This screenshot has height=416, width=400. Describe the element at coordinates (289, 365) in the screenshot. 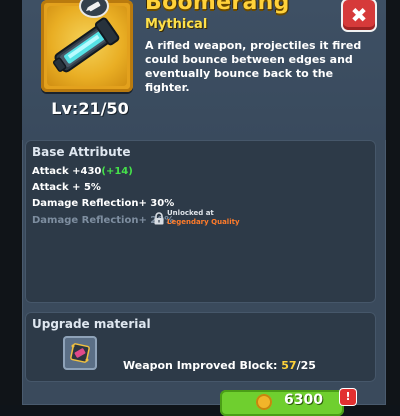

I see `material-owned: 57` at that location.